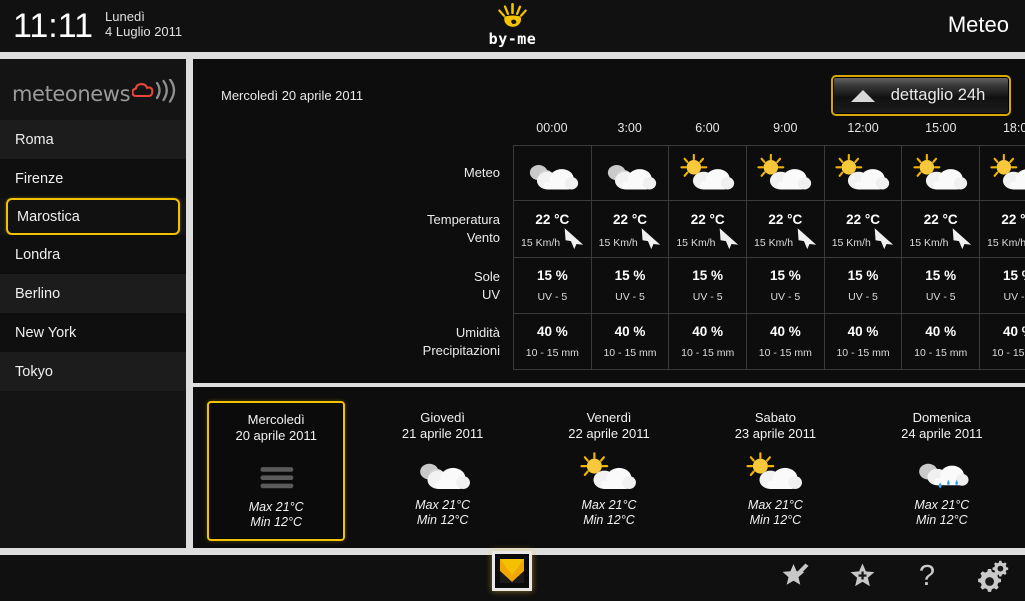 The image size is (1025, 601). I want to click on city-label: Roma, so click(34, 139).